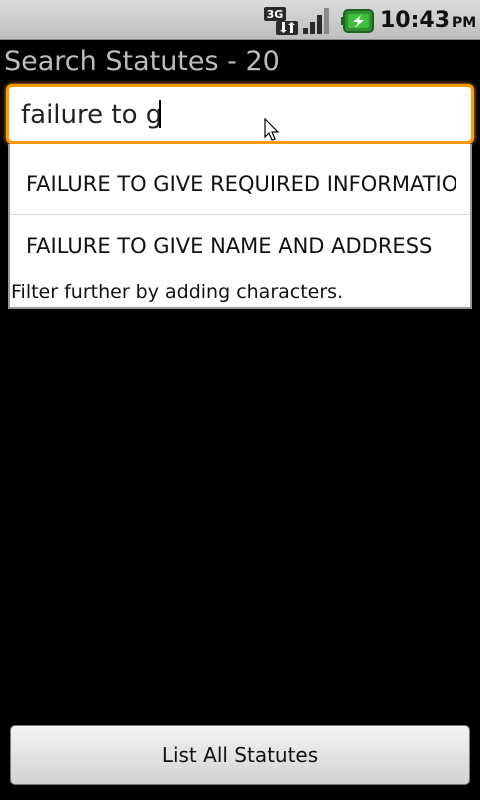 The width and height of the screenshot is (480, 800). What do you see at coordinates (272, 129) in the screenshot?
I see `mouse-pointer-icon` at bounding box center [272, 129].